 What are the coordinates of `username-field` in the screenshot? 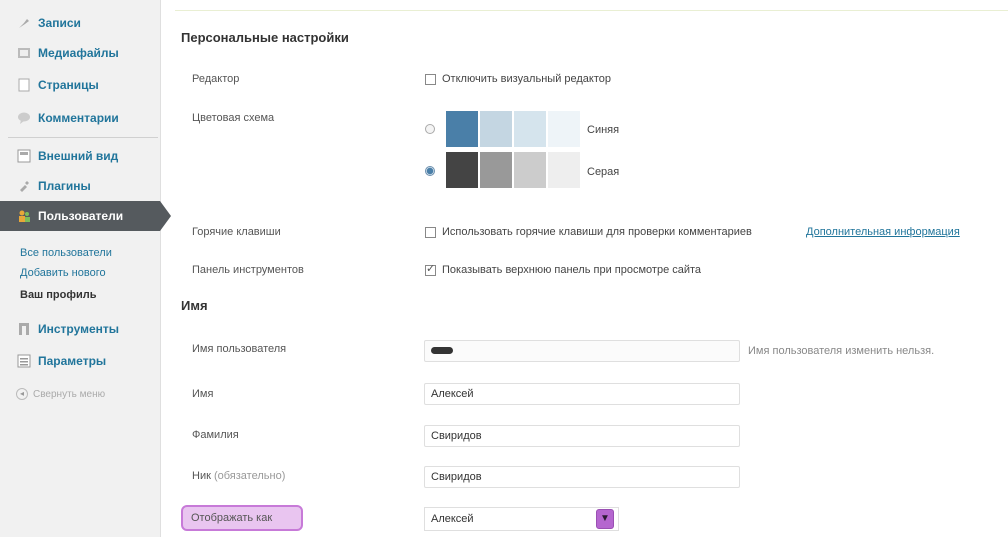 It's located at (582, 351).